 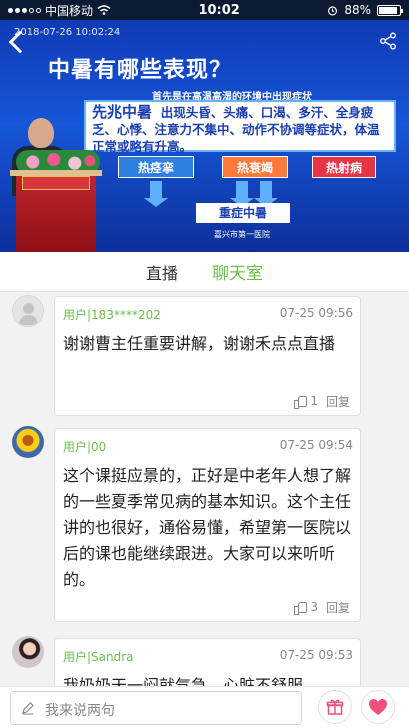 I want to click on slide-final-label: 重症中暑, so click(x=243, y=213).